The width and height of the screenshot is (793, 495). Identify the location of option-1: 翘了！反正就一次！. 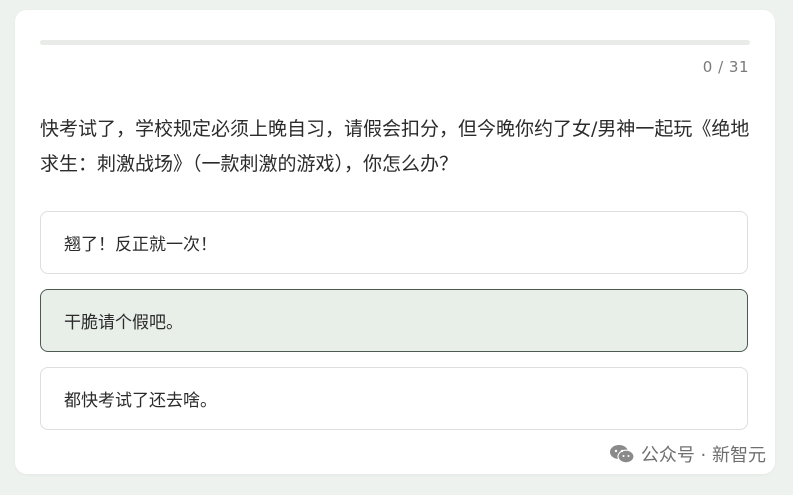
(394, 242).